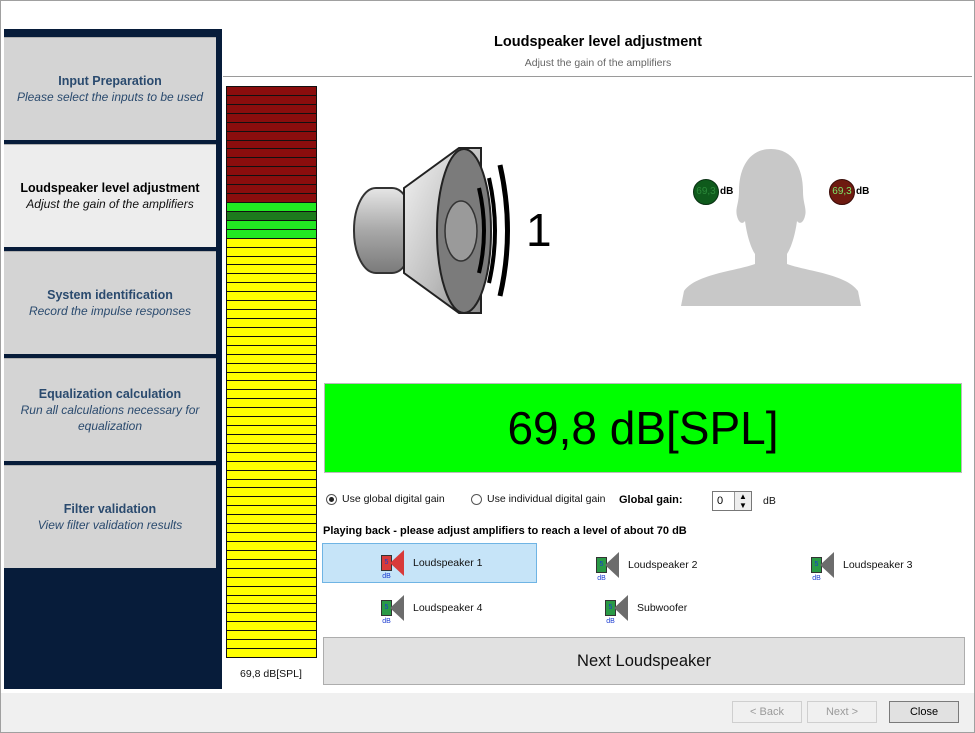 The image size is (975, 733). I want to click on page-subtitle: Adjust the gain of the amplifiers, so click(598, 63).